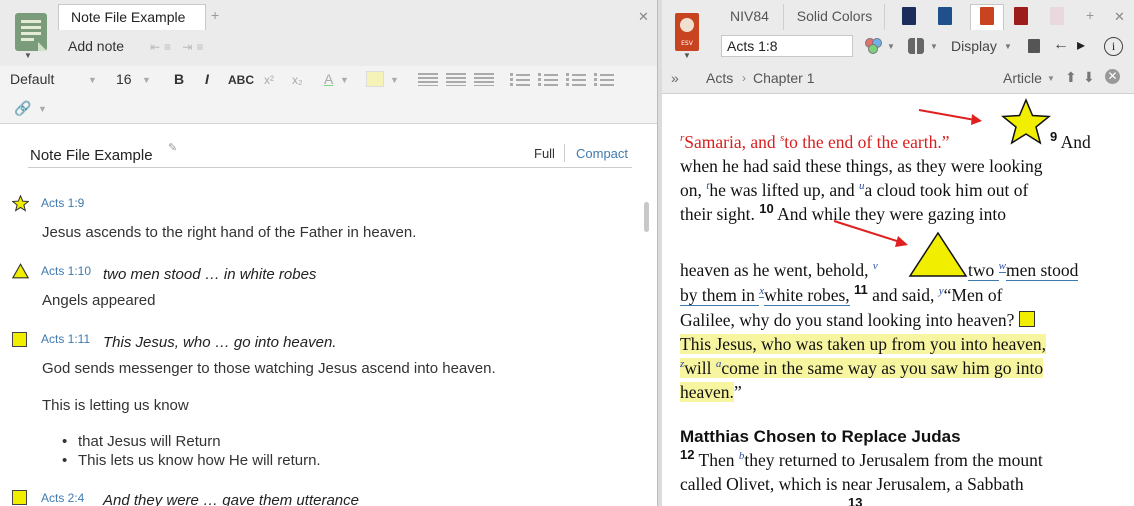  What do you see at coordinates (20, 203) in the screenshot?
I see `star-icon` at bounding box center [20, 203].